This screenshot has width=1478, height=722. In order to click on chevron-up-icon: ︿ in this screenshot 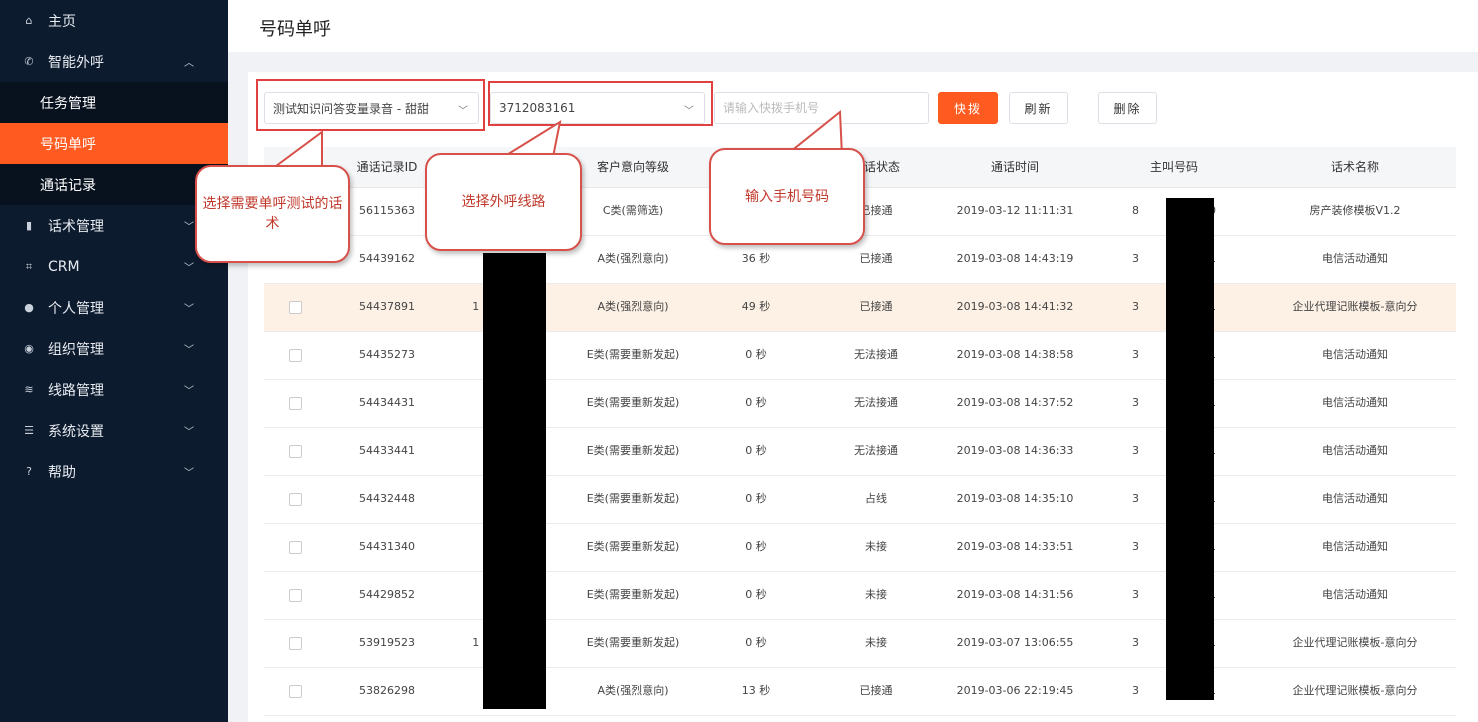, I will do `click(189, 63)`.